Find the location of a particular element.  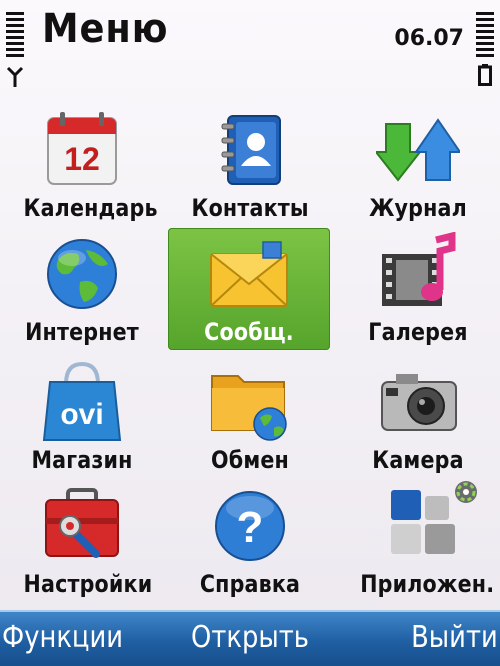

menu-item-settings: Настройки is located at coordinates (83, 541).